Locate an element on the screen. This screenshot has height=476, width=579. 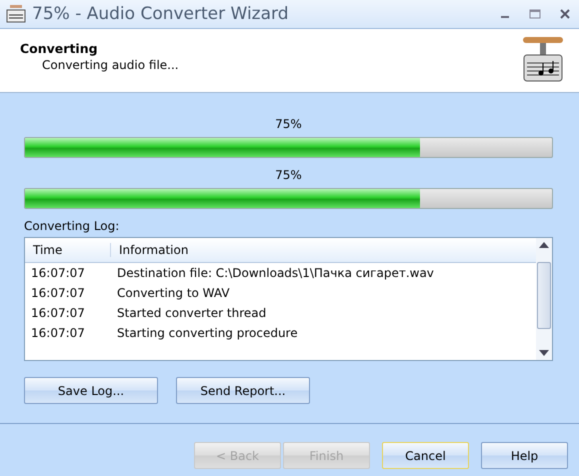
info-cell-text: Converting to WAV is located at coordinates (173, 293).